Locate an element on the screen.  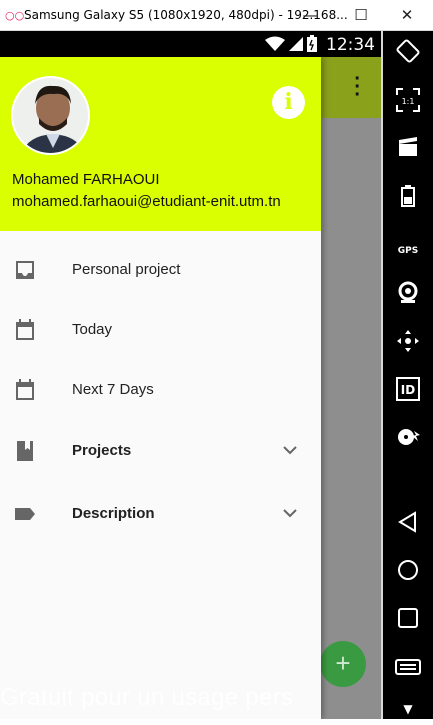
id-label: ID is located at coordinates (408, 390).